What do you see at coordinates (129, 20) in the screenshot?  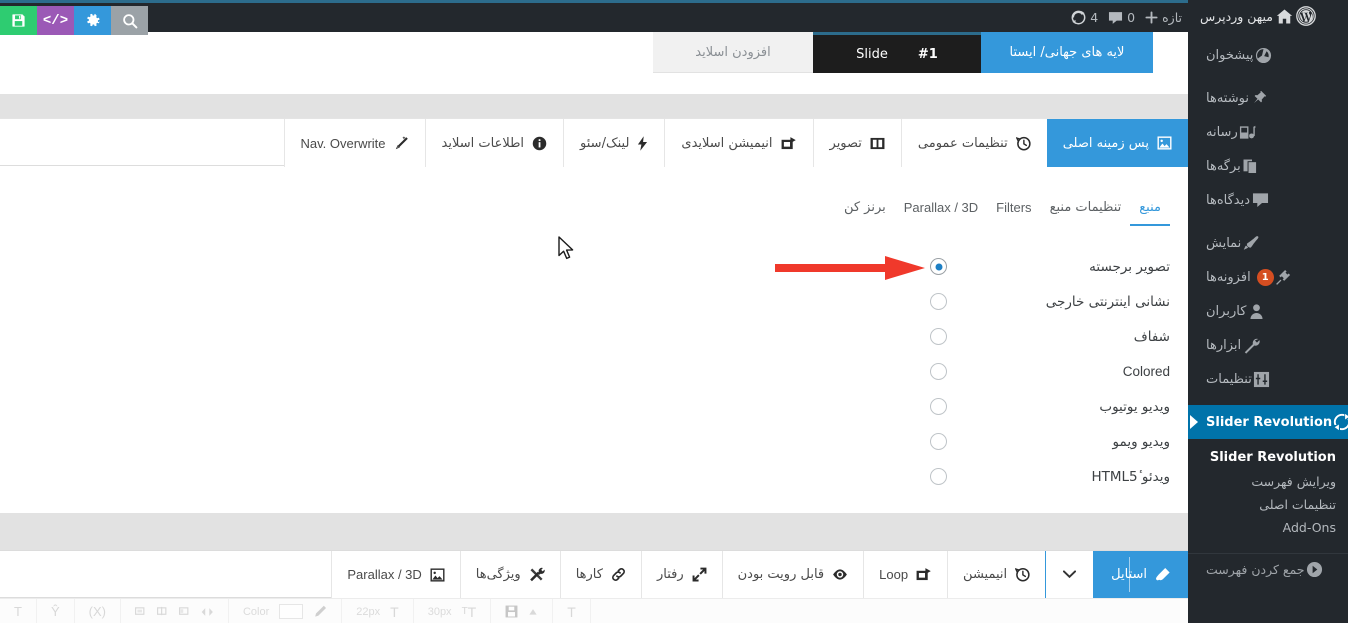 I see `search-button` at bounding box center [129, 20].